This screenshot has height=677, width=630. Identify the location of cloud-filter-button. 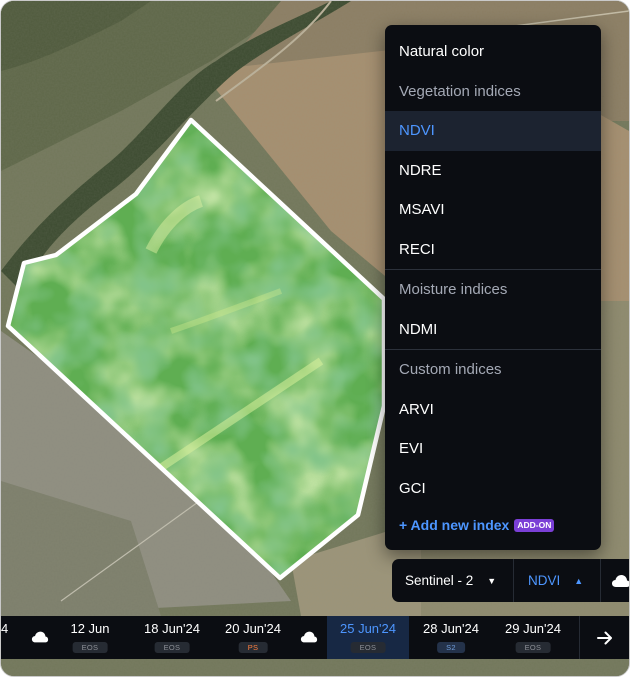
(615, 580).